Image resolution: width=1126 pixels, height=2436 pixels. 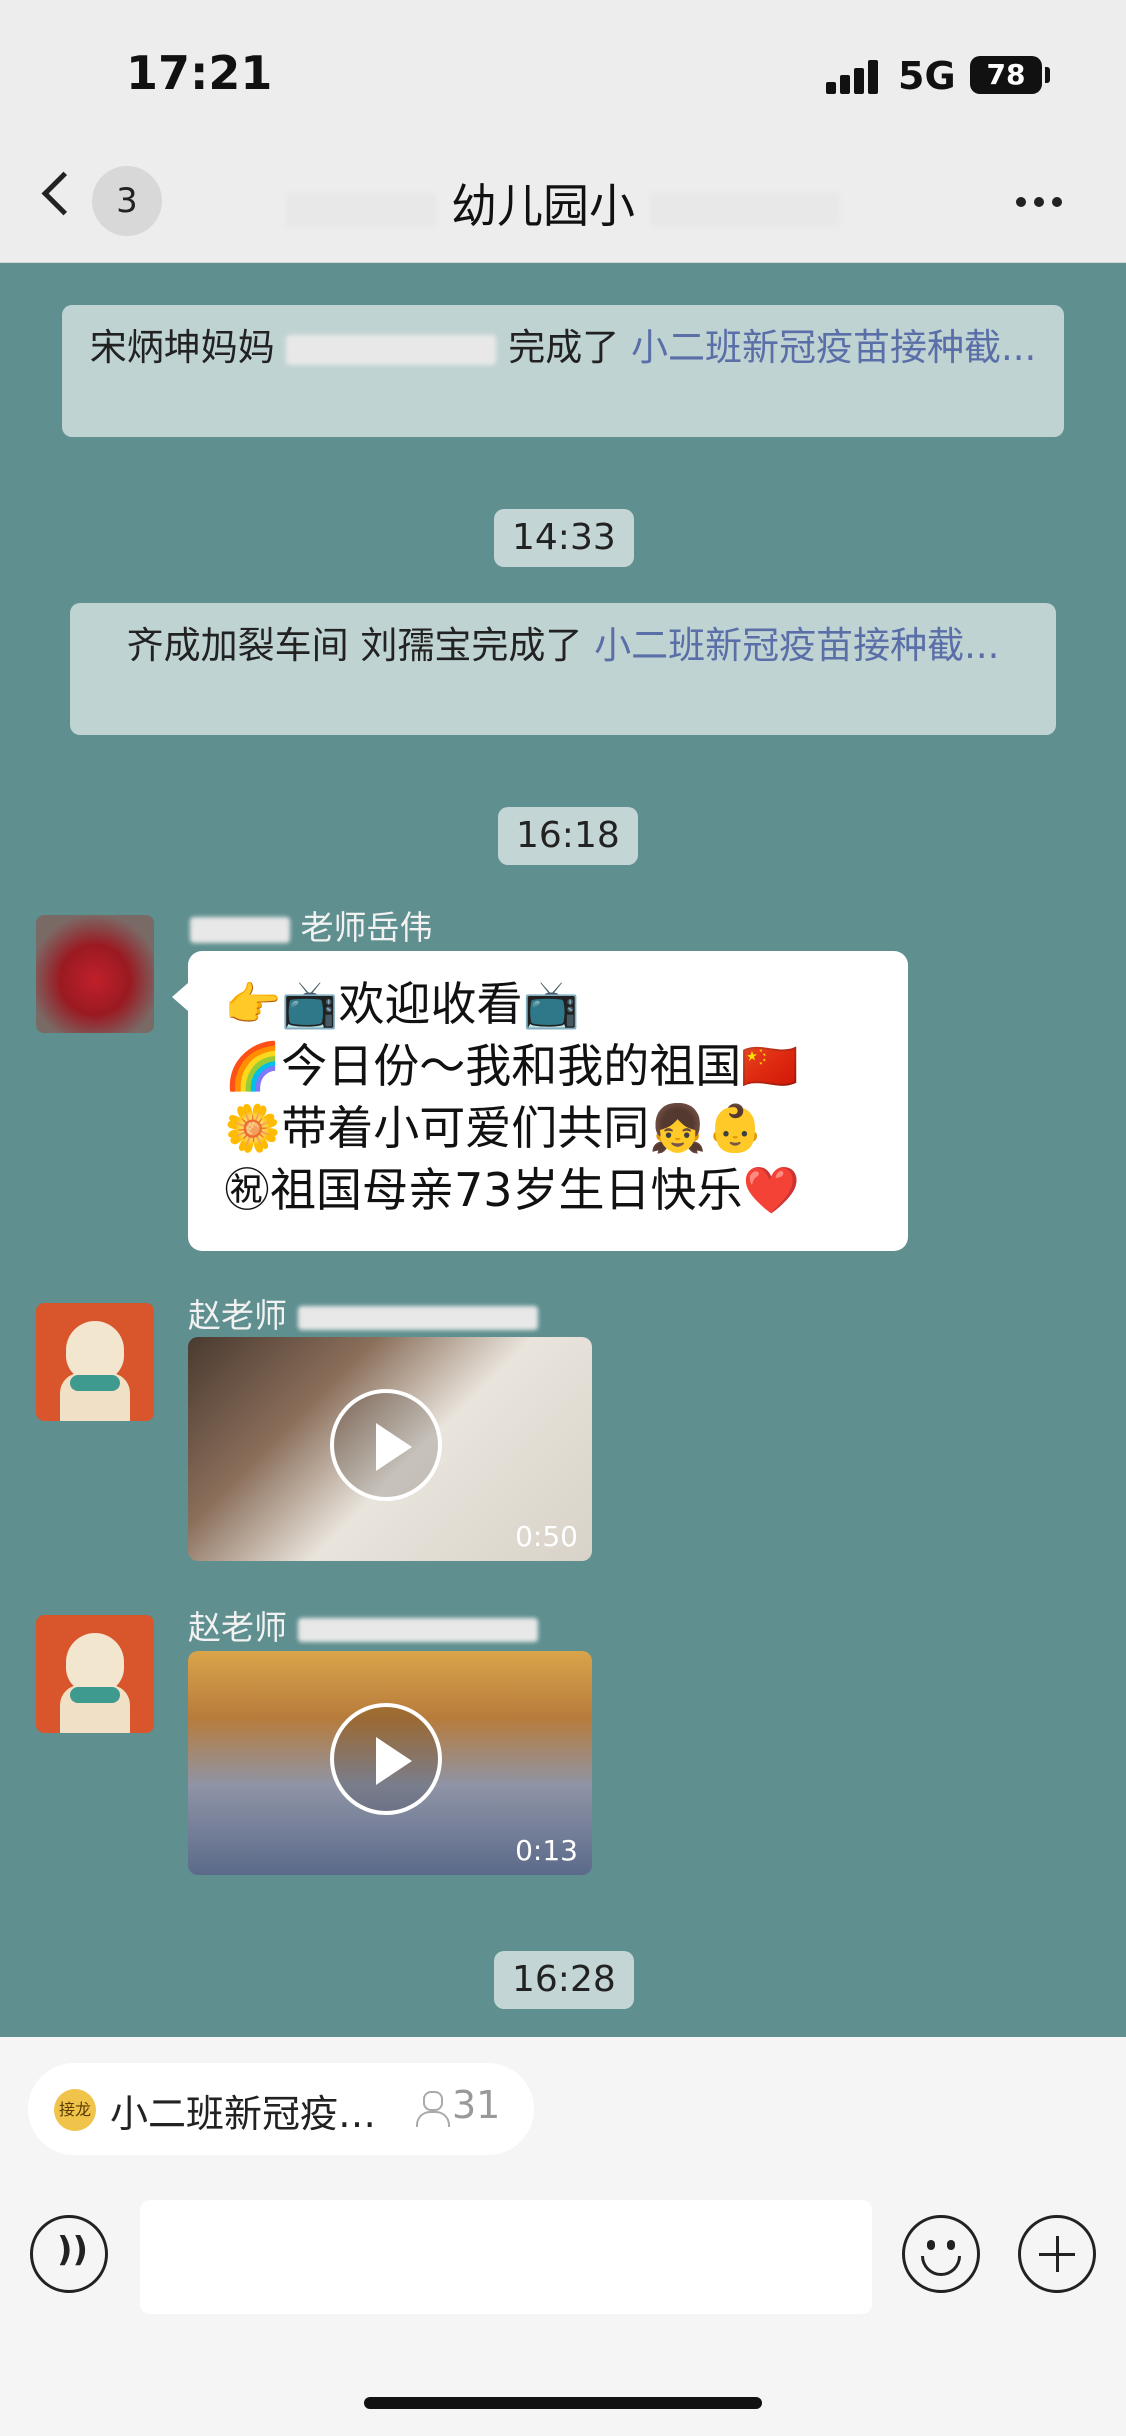 I want to click on video-message: 0:13, so click(x=390, y=1763).